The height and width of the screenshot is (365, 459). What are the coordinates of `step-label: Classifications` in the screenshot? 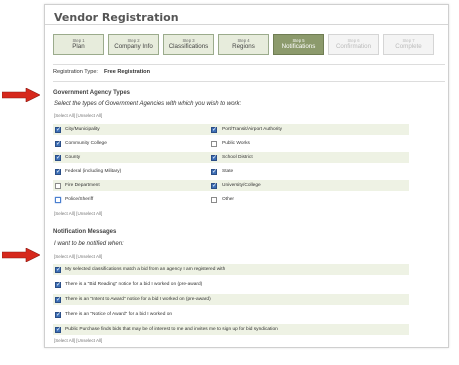 It's located at (188, 46).